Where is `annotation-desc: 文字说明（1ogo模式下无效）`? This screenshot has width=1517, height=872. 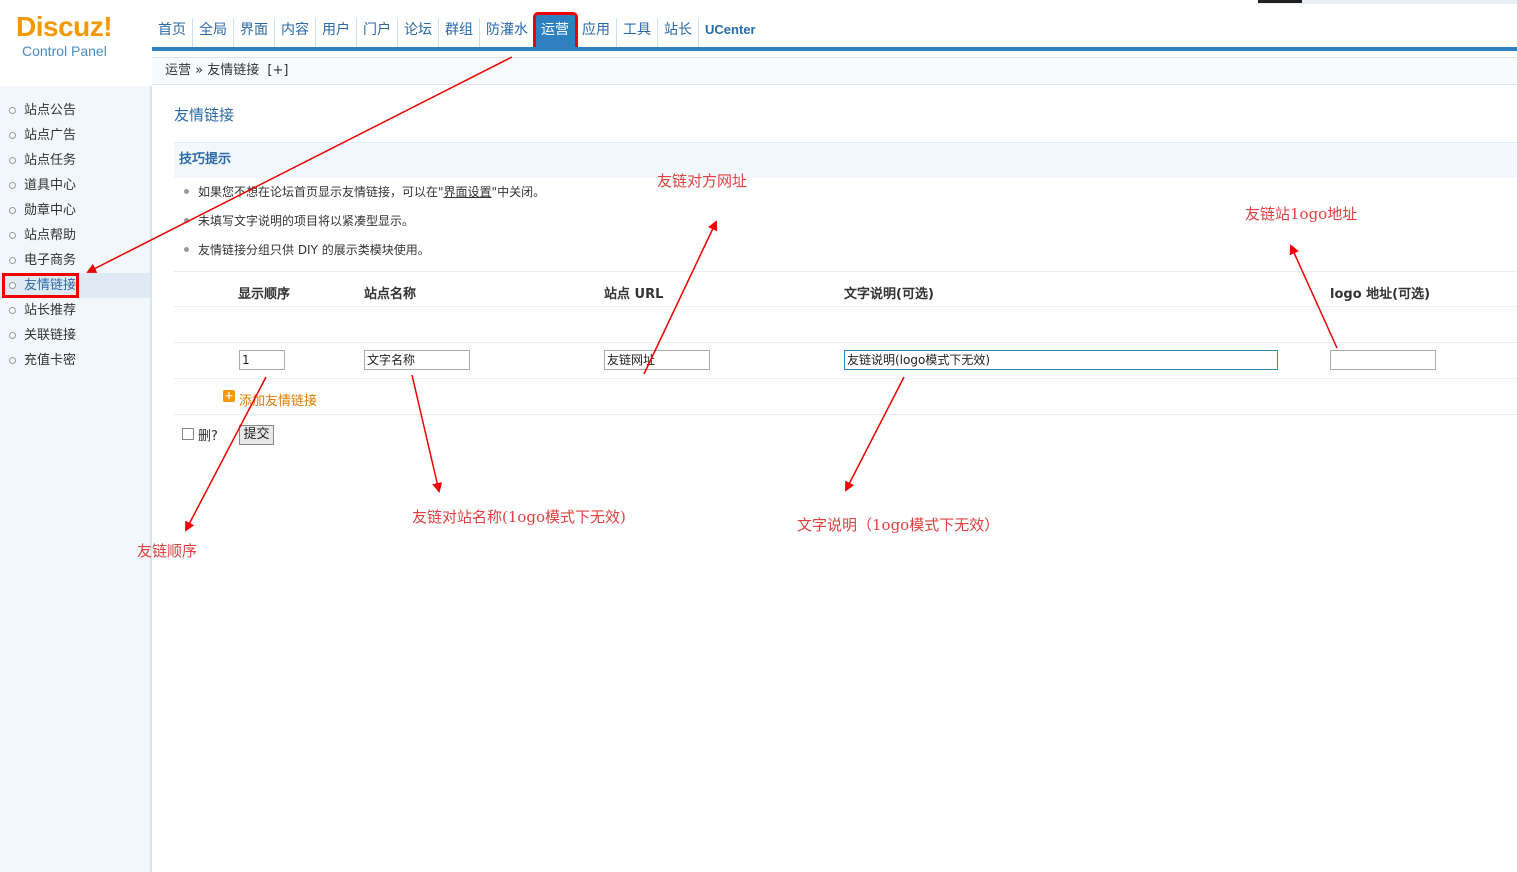
annotation-desc: 文字说明（1ogo模式下无效） is located at coordinates (898, 525).